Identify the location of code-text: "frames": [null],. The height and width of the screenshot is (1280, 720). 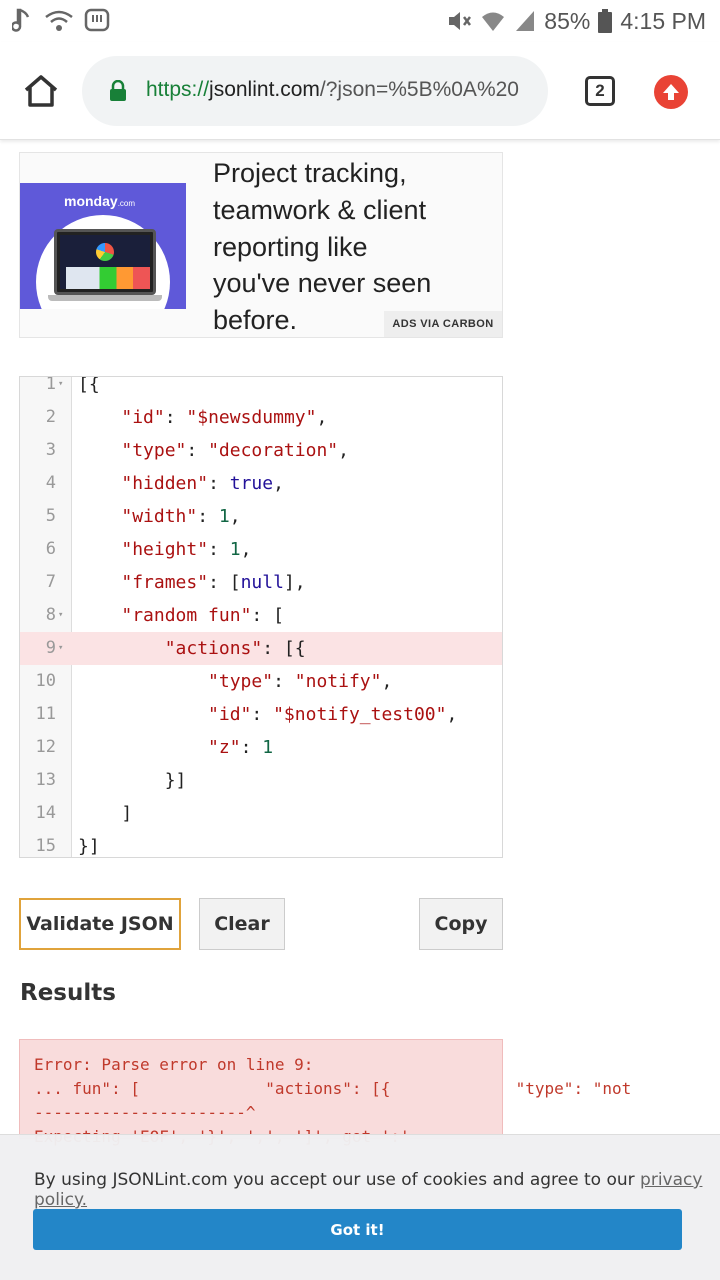
(213, 582).